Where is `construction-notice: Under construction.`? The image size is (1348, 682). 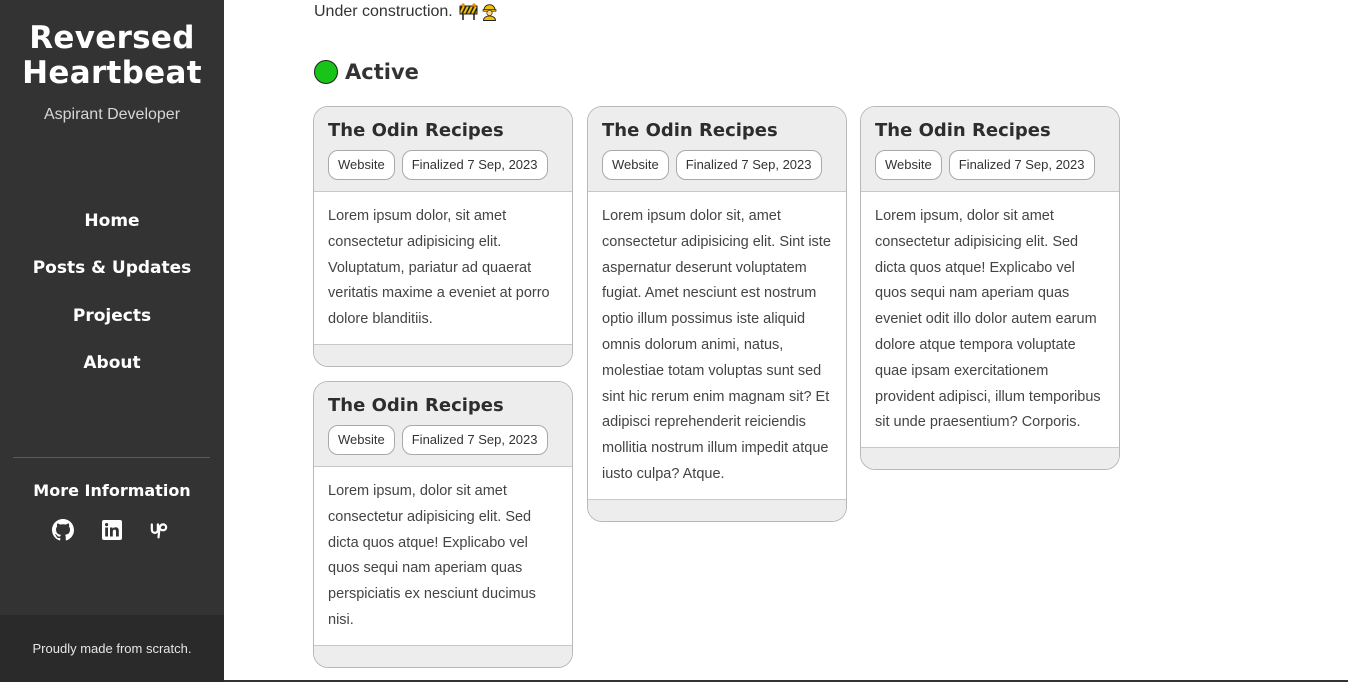
construction-notice: Under construction. is located at coordinates (406, 11).